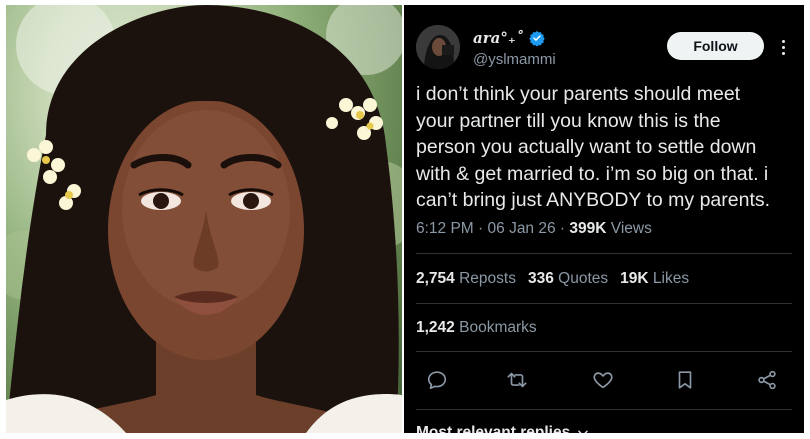  Describe the element at coordinates (498, 38) in the screenshot. I see `author-display-name: ara°₊˚` at that location.